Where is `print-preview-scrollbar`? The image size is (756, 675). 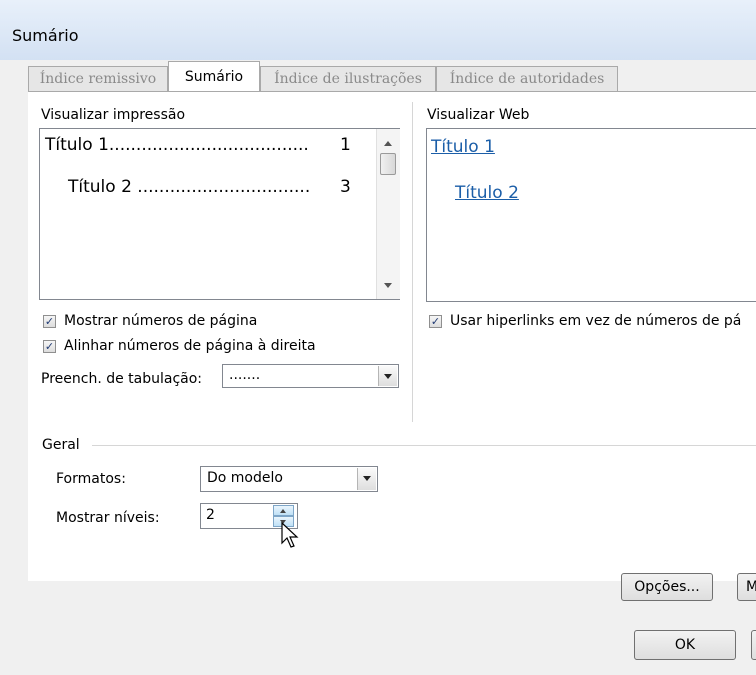
print-preview-scrollbar is located at coordinates (388, 214).